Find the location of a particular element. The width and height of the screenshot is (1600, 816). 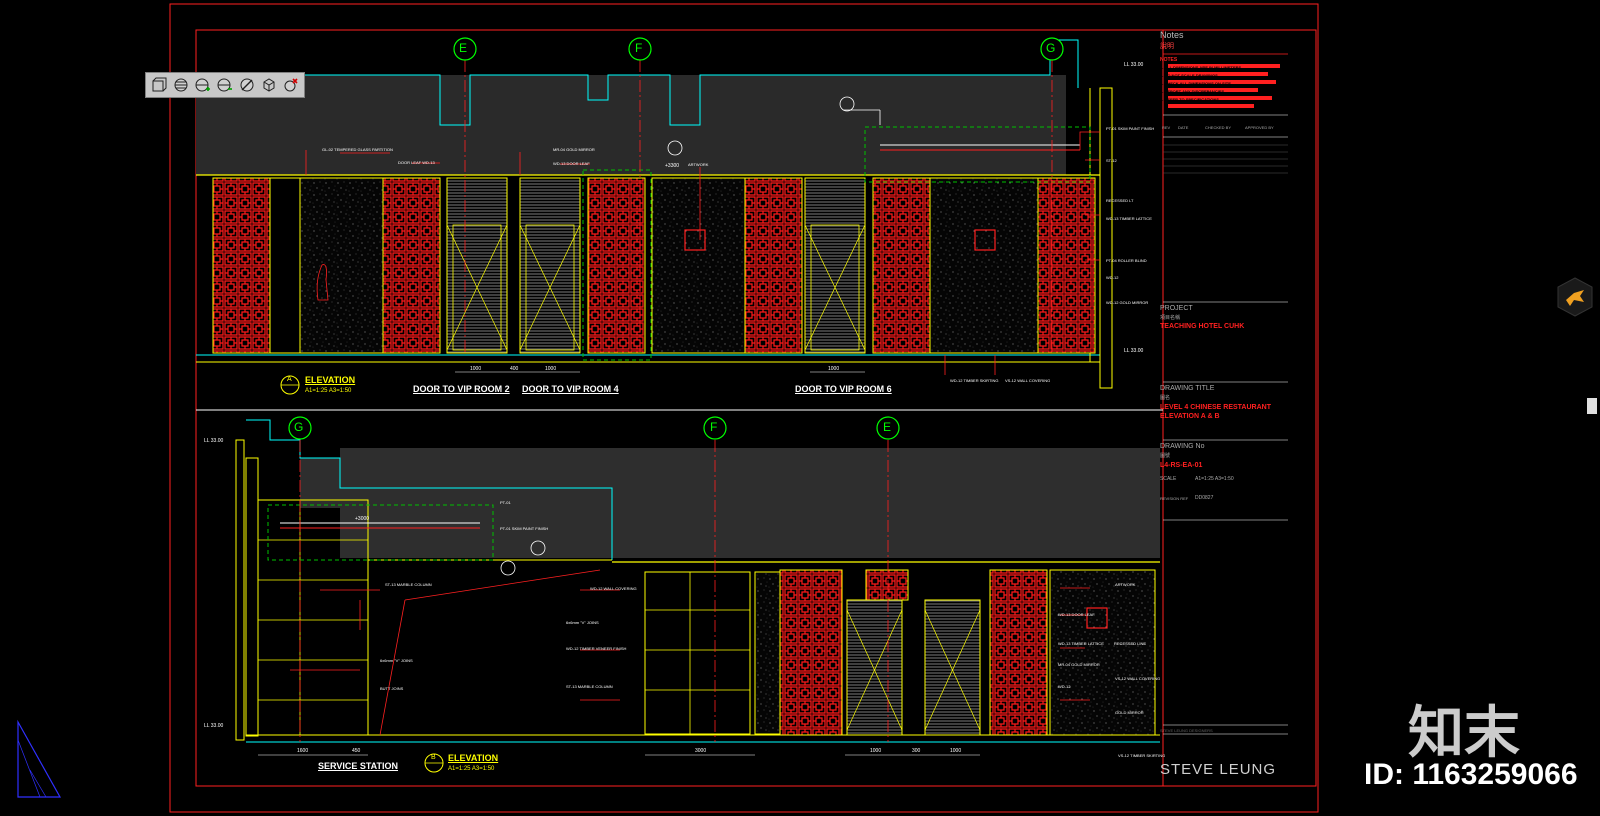

revision-label: REVISION REF is located at coordinates (1174, 498).